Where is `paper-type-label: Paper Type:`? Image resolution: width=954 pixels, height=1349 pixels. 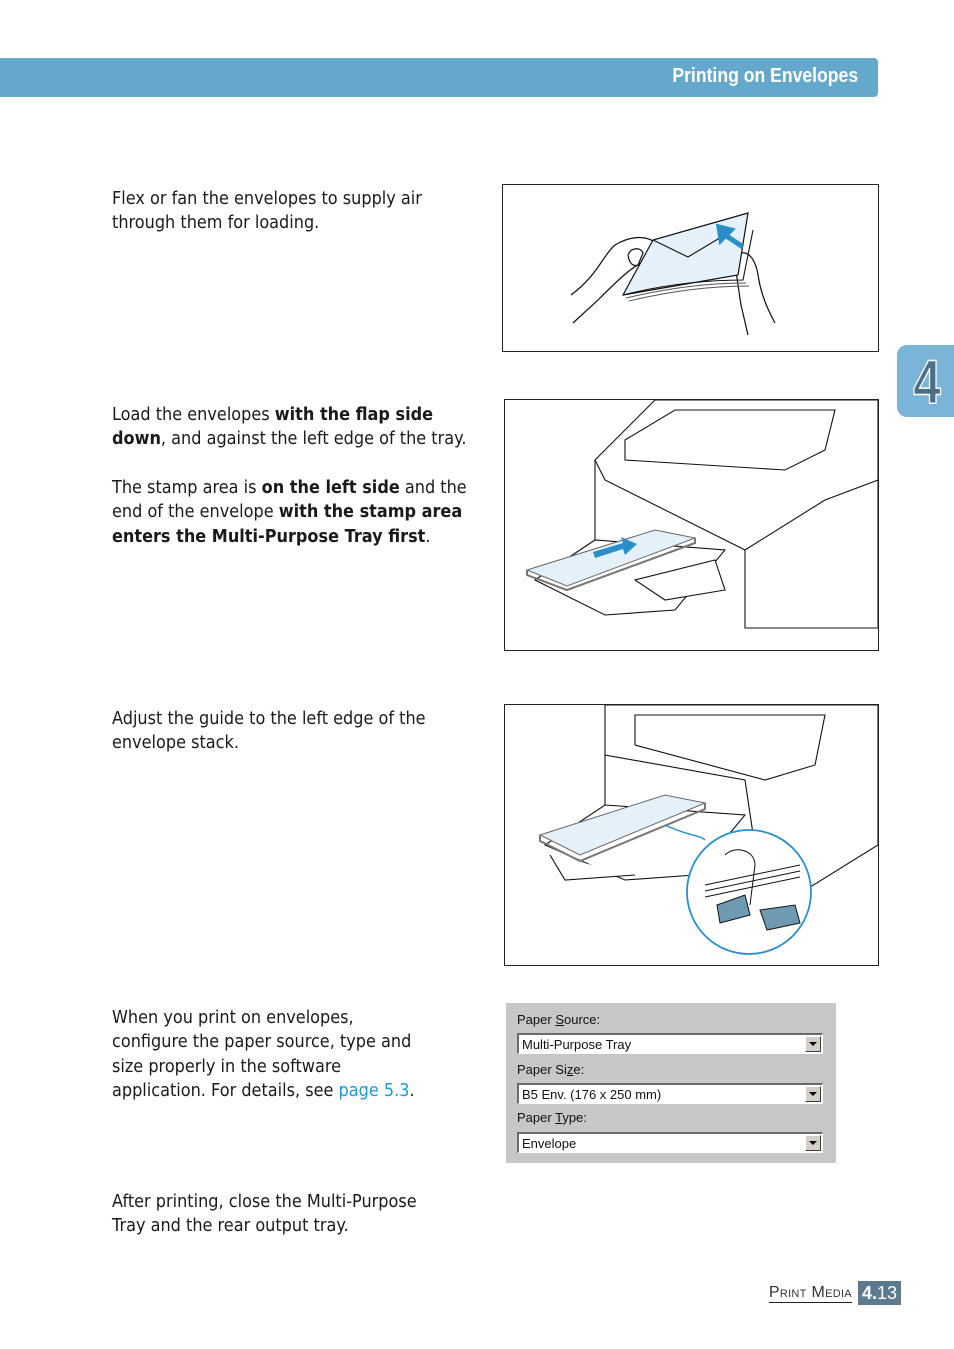 paper-type-label: Paper Type: is located at coordinates (552, 1117).